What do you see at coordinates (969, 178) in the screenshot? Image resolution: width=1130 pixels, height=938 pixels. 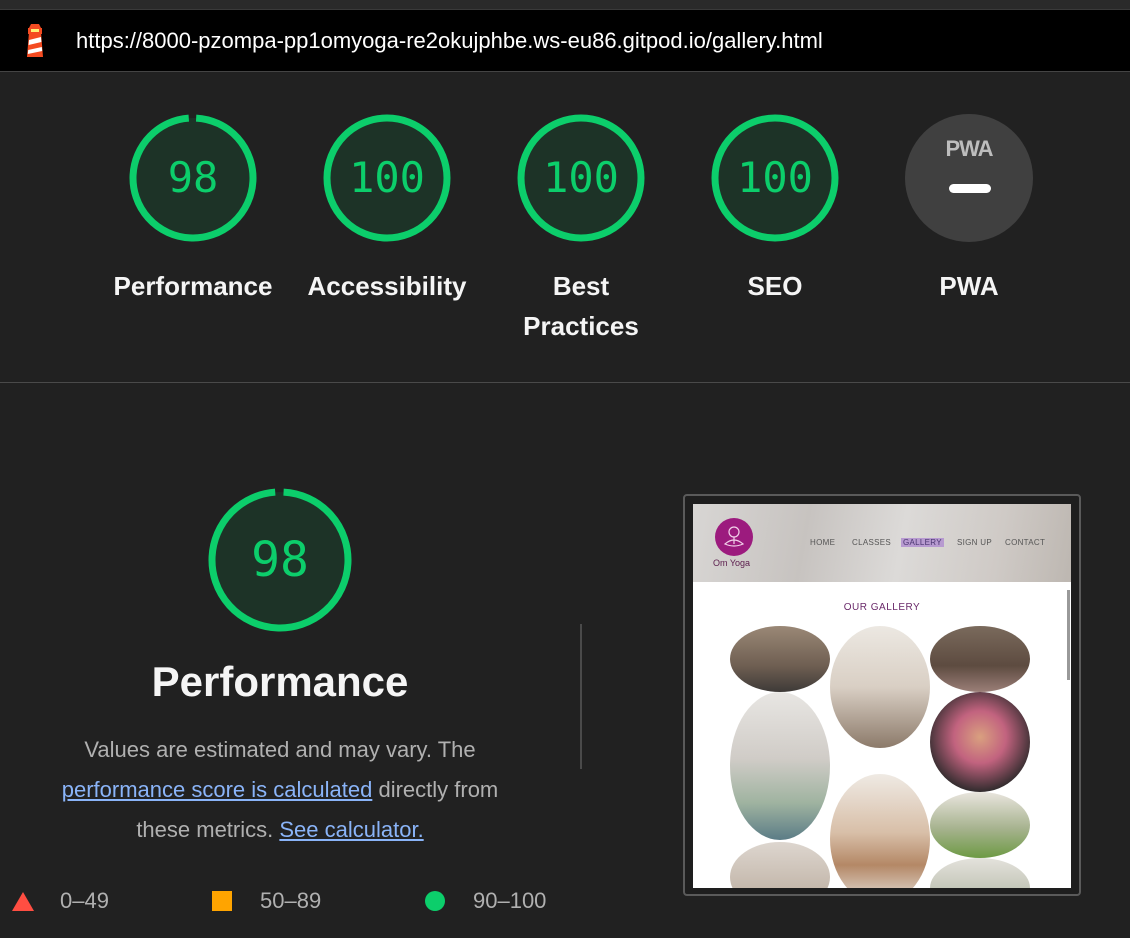 I see `pwa-badge-icon: PWA` at bounding box center [969, 178].